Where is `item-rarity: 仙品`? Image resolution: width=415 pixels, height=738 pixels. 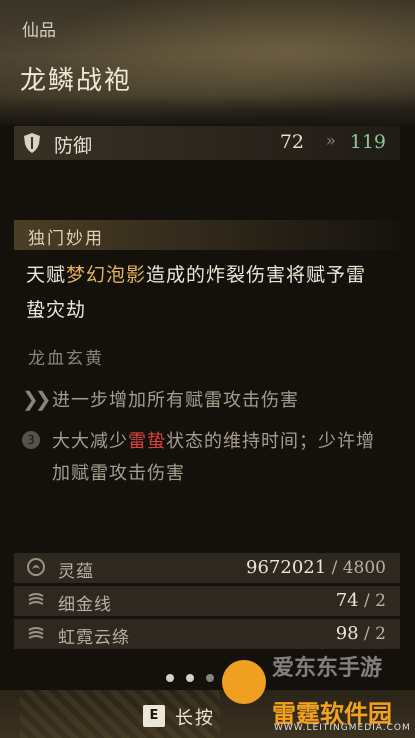
item-rarity: 仙品 is located at coordinates (39, 31).